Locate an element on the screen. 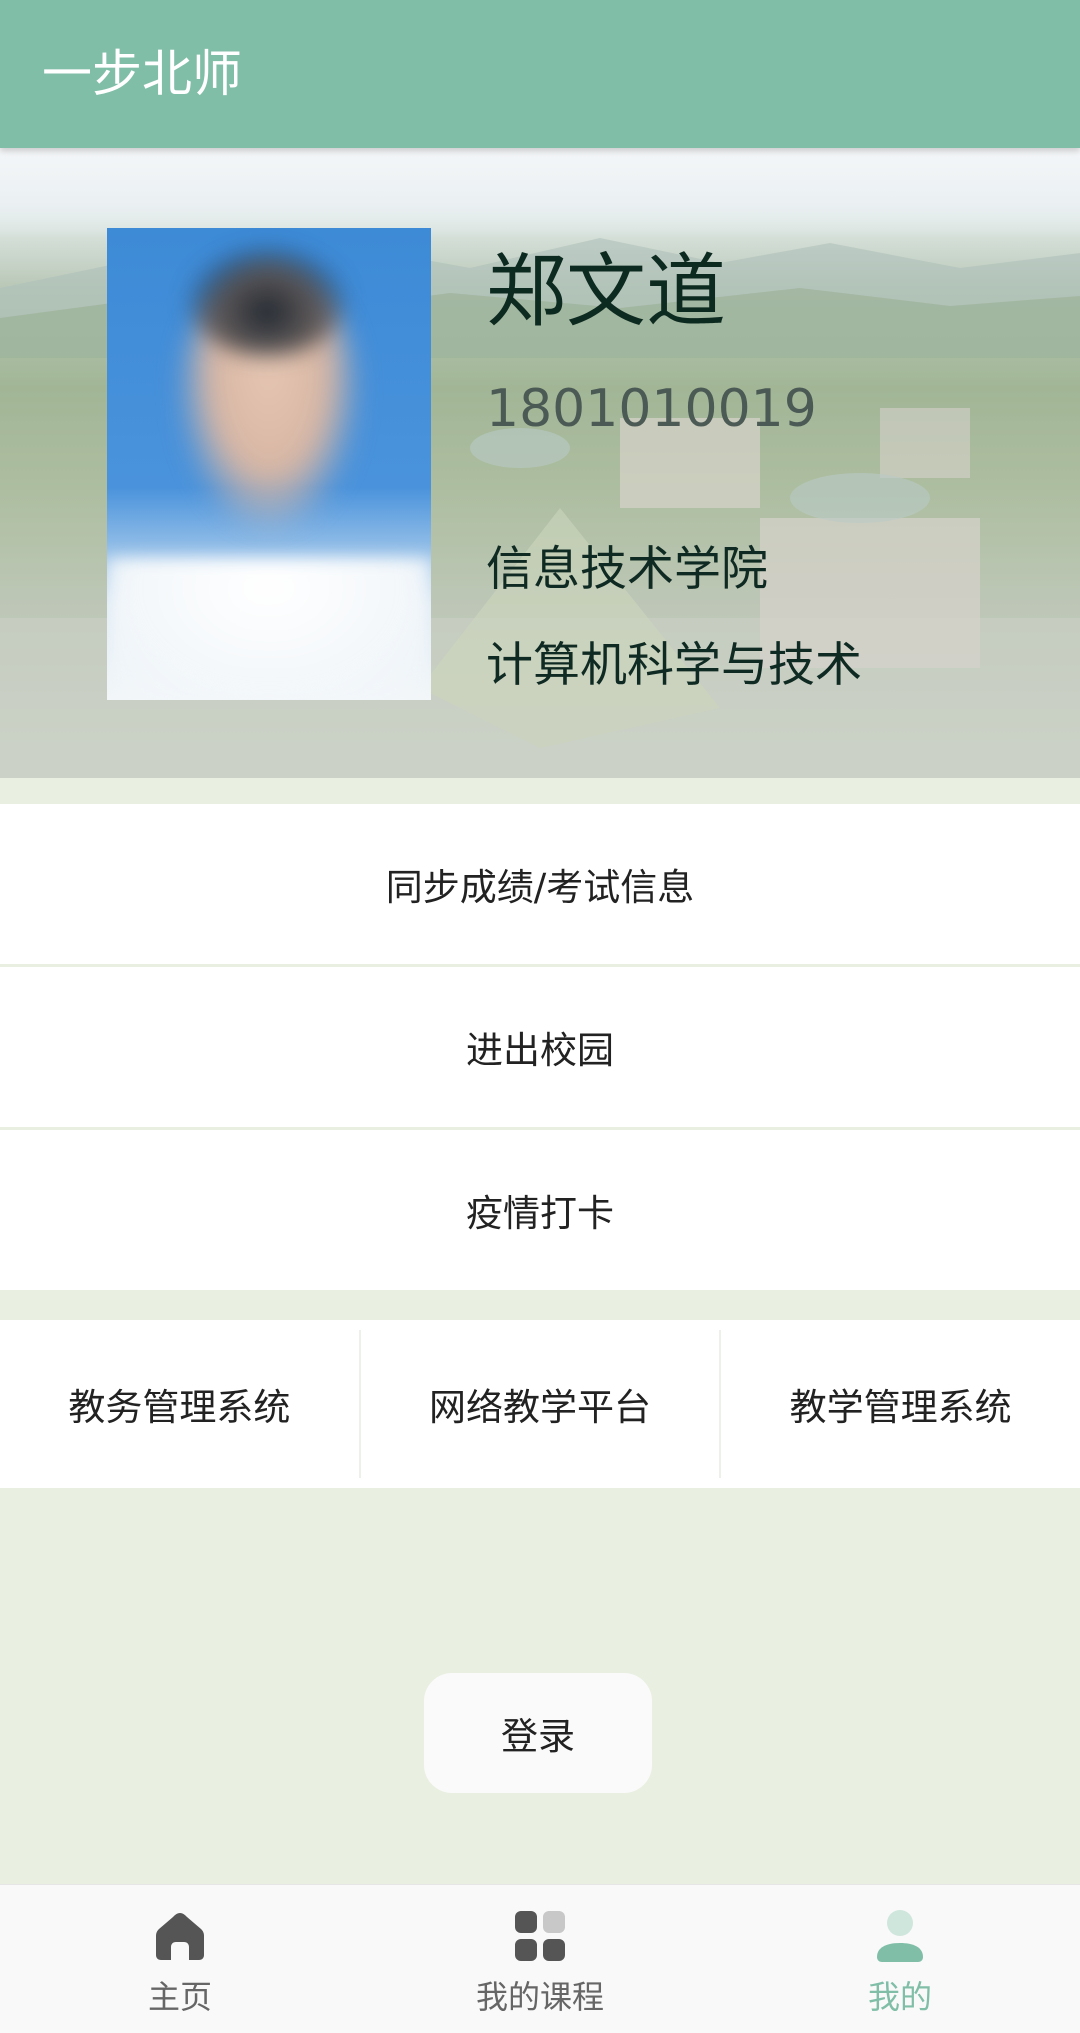  app-title: 一步北师 is located at coordinates (142, 74).